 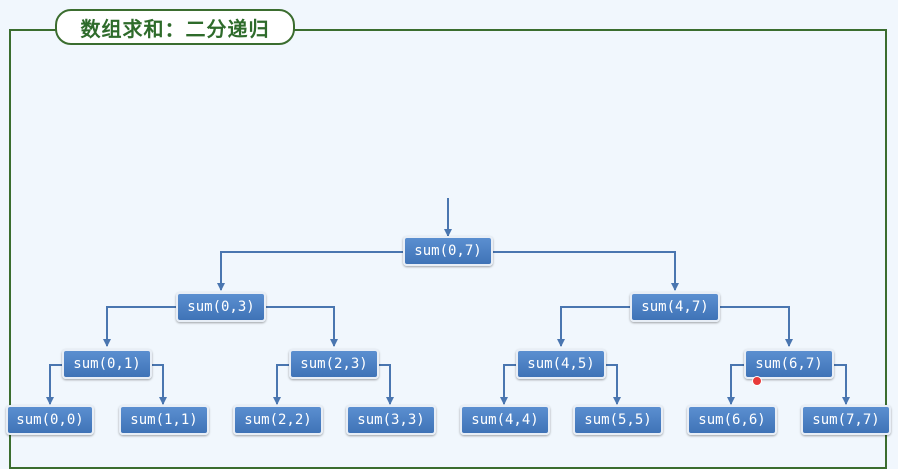 What do you see at coordinates (846, 420) in the screenshot?
I see `node-sum-7-7: sum(7,7)` at bounding box center [846, 420].